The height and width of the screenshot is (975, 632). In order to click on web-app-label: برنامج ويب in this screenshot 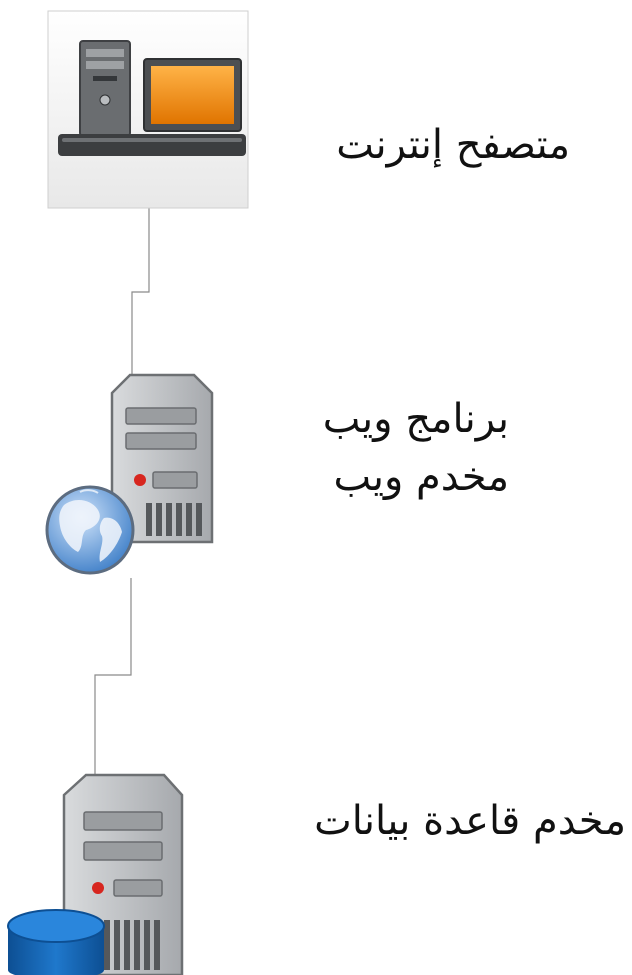, I will do `click(415, 419)`.